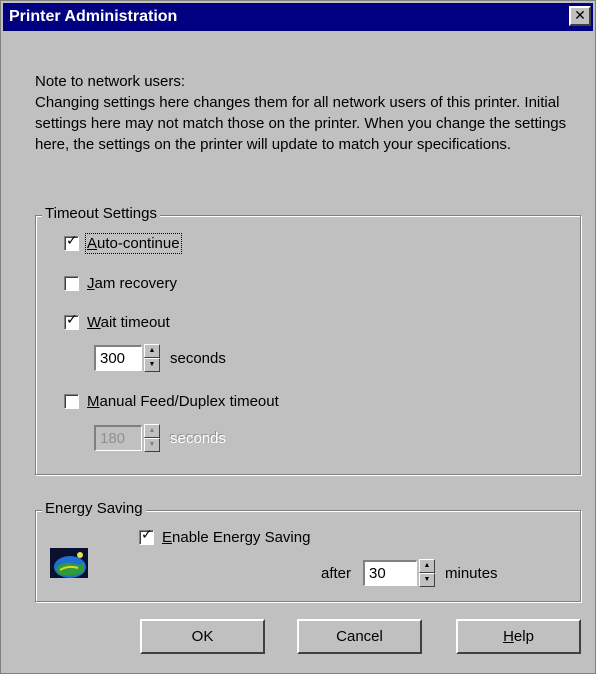 This screenshot has width=596, height=674. What do you see at coordinates (183, 401) in the screenshot?
I see `manual-feed-label: Manual Feed/Duplex timeout` at bounding box center [183, 401].